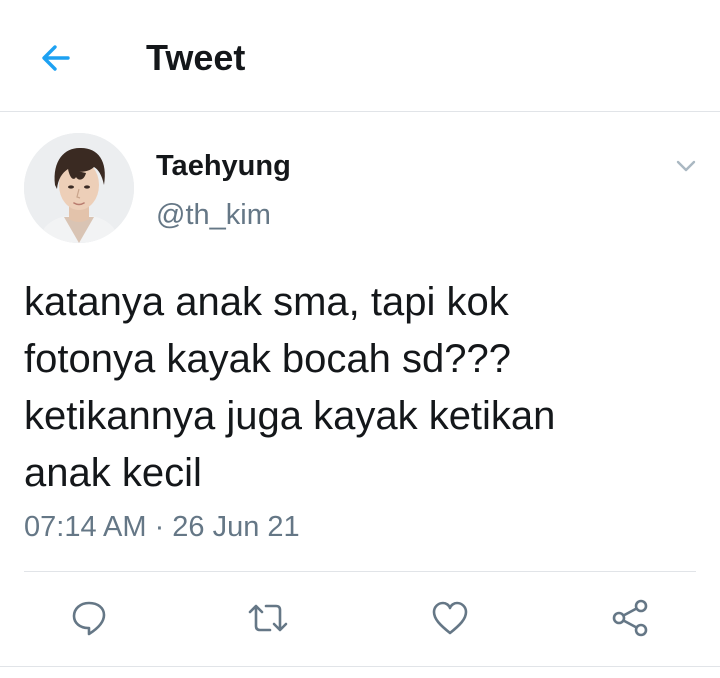 The height and width of the screenshot is (678, 720). What do you see at coordinates (162, 527) in the screenshot?
I see `tweet-timestamp: 07:14 AM · 26 Jun 21` at bounding box center [162, 527].